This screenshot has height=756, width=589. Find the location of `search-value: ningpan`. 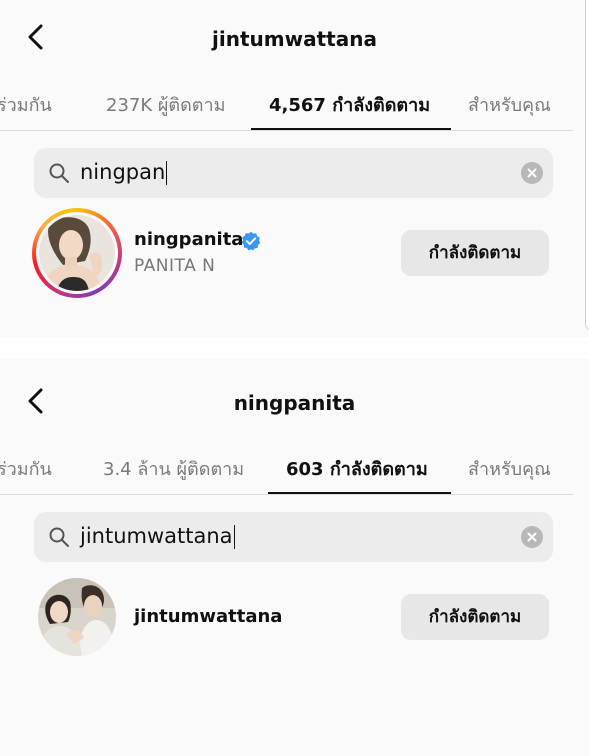

search-value: ningpan is located at coordinates (123, 172).